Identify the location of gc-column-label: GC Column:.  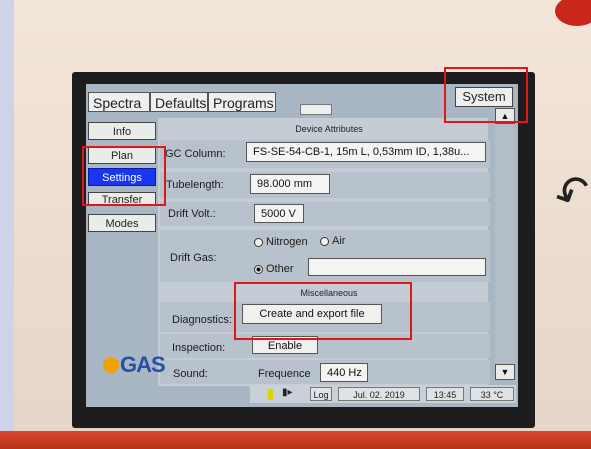
(195, 154).